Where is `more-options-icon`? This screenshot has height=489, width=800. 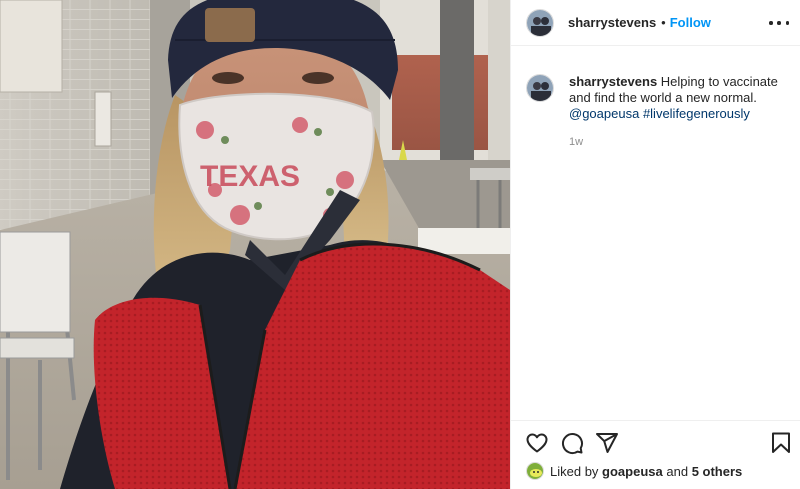 more-options-icon is located at coordinates (779, 23).